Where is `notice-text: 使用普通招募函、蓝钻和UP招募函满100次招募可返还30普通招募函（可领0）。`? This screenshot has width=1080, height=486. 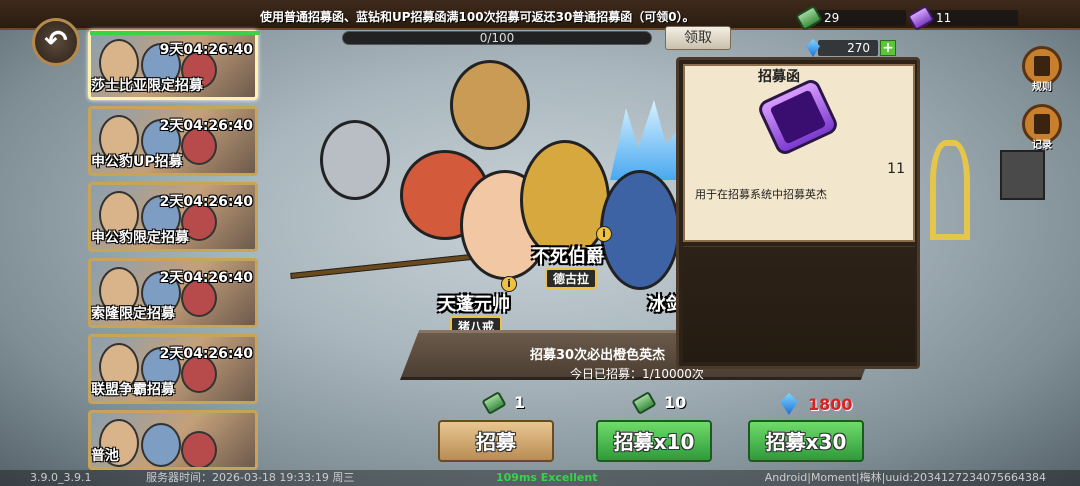
notice-text: 使用普通招募函、蓝钻和UP招募函满100次招募可返还30普通招募函（可领0）。 is located at coordinates (477, 17).